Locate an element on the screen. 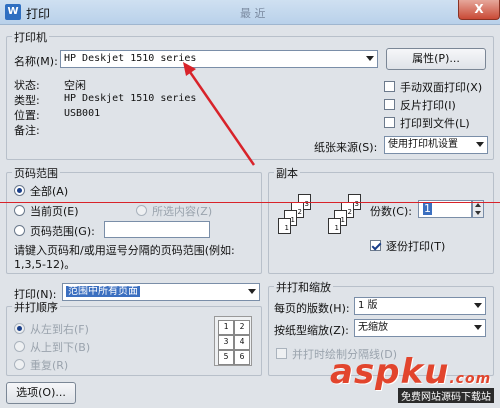 This screenshot has width=500, height=408. scale-select: 无缩放 is located at coordinates (420, 328).